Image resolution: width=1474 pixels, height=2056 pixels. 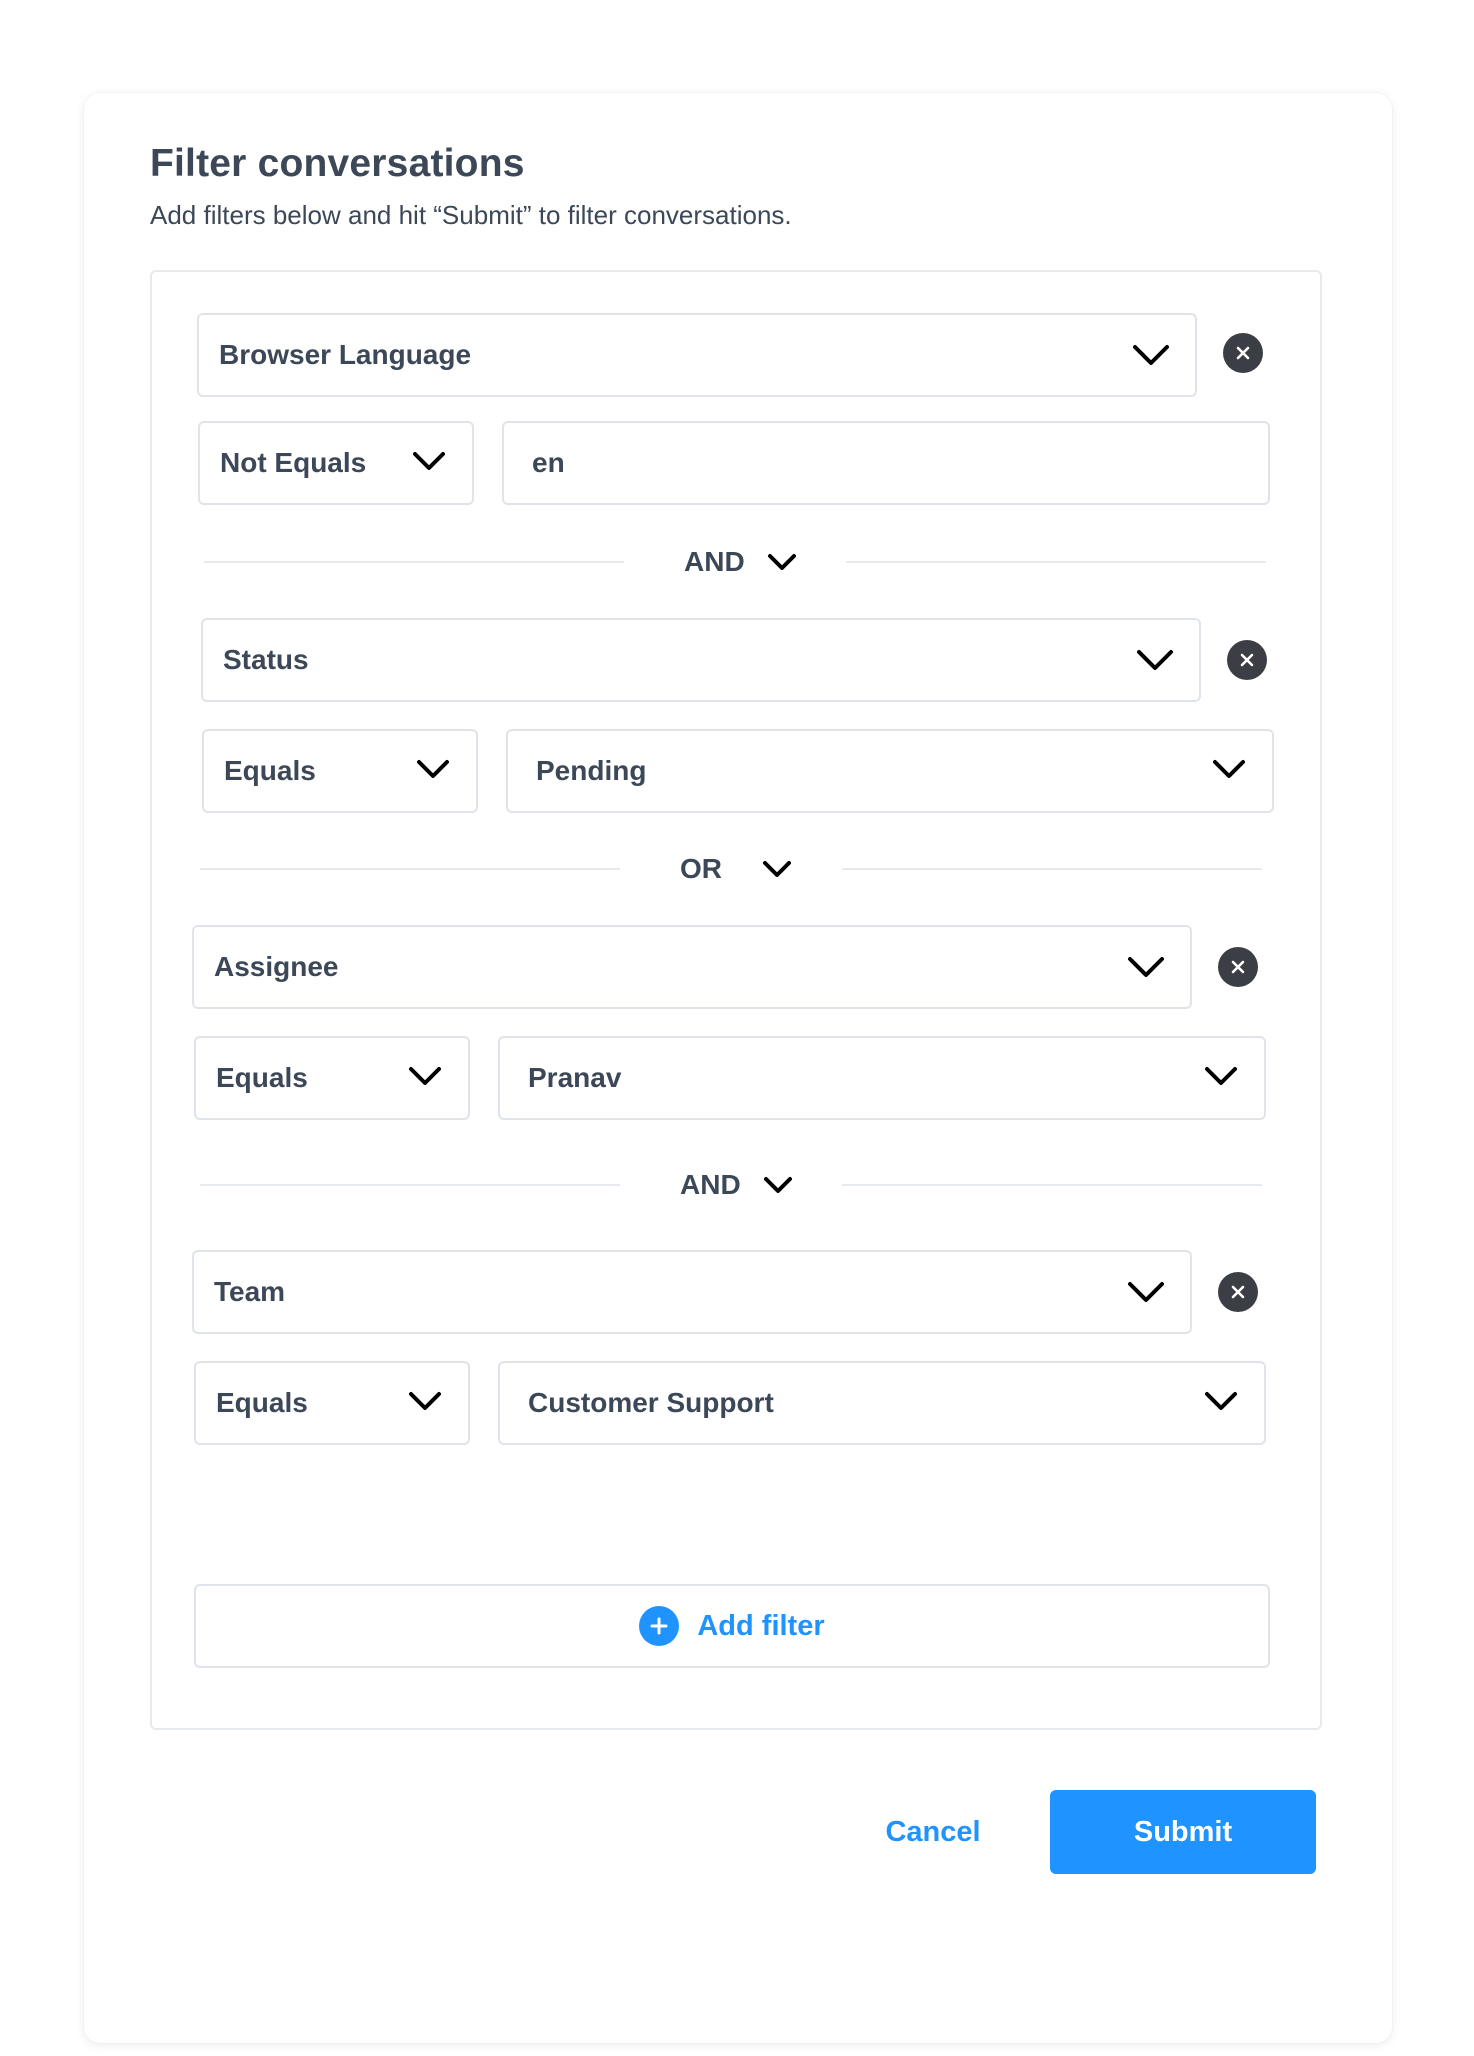 What do you see at coordinates (548, 462) in the screenshot?
I see `value-text: en` at bounding box center [548, 462].